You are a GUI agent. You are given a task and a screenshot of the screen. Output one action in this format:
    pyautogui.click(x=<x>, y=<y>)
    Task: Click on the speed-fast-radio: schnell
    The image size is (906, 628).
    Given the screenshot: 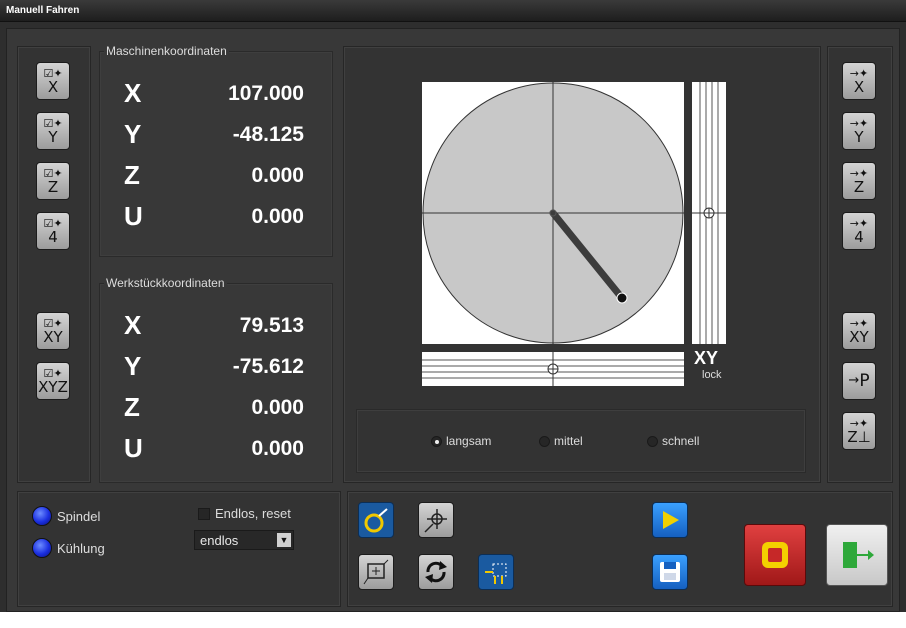 What is the action you would take?
    pyautogui.click(x=673, y=441)
    